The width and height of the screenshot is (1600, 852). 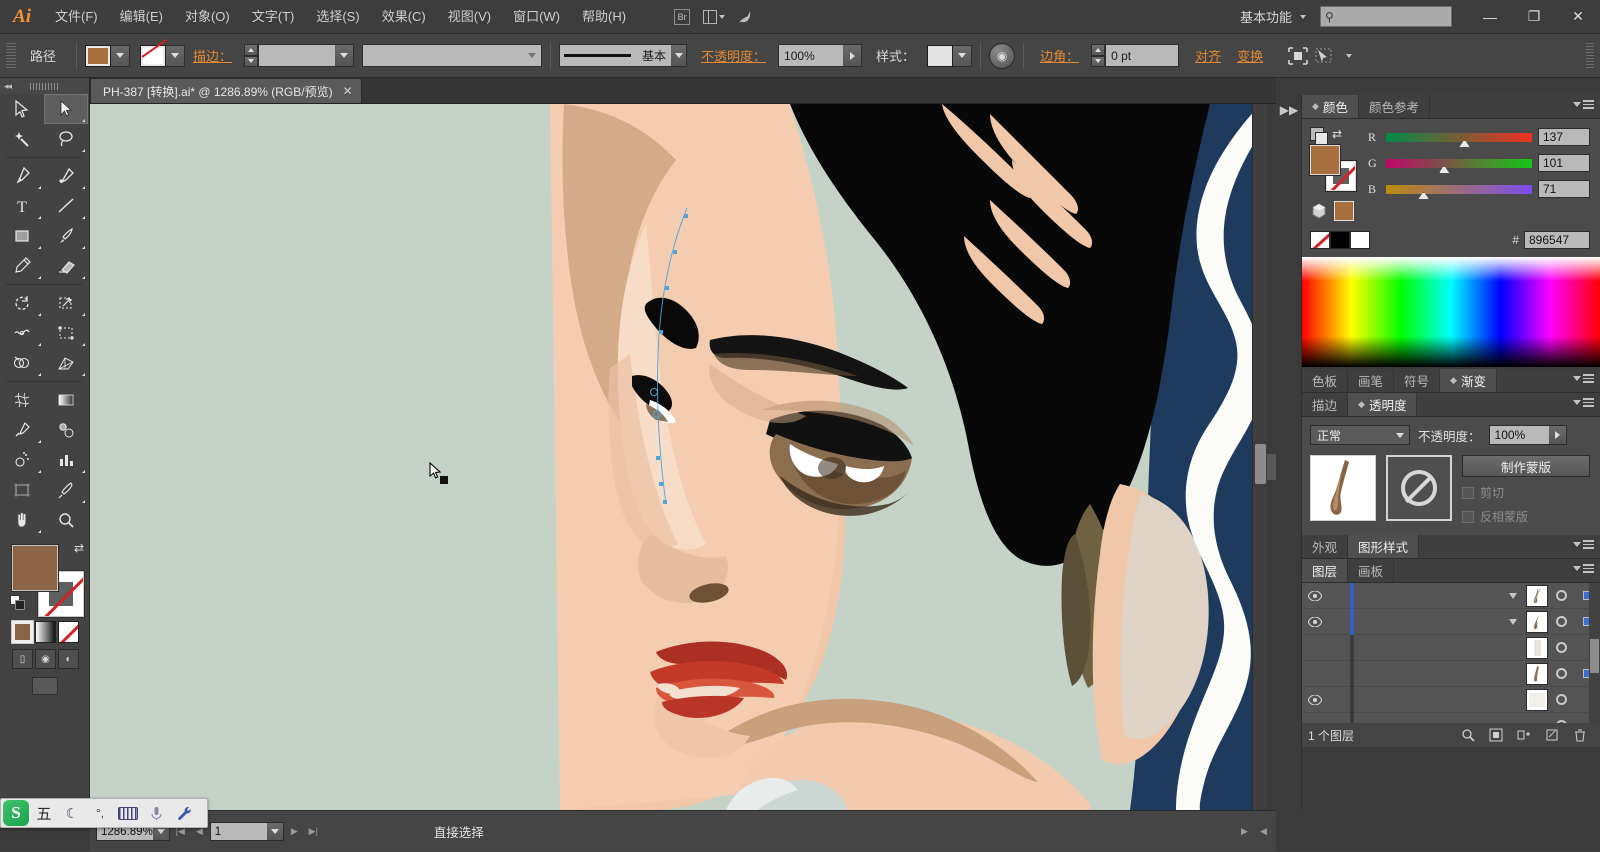 I want to click on swap-fill-stroke-icon: ⇄, so click(x=79, y=548).